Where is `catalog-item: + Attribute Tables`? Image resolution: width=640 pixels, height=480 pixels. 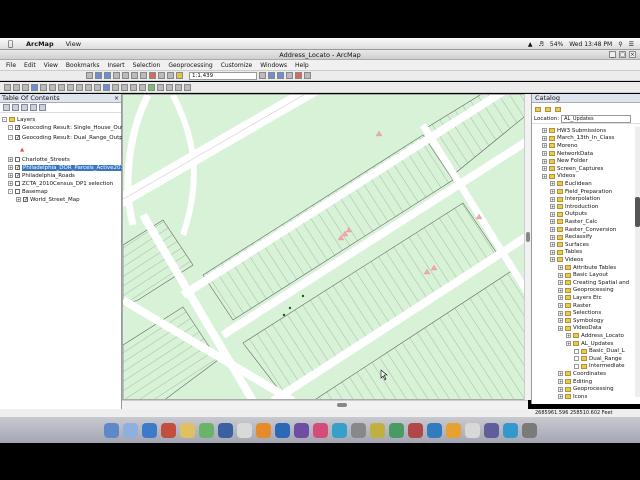 catalog-item: + Attribute Tables is located at coordinates (587, 268).